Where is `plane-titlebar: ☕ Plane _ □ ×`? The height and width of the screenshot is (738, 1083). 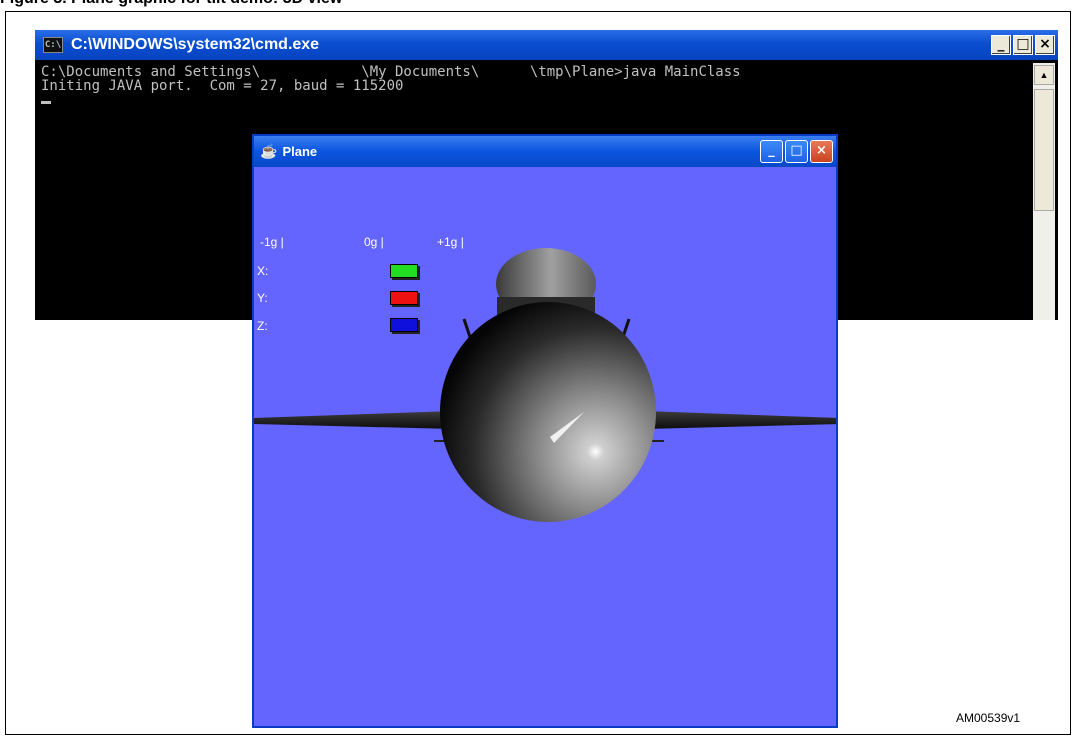 plane-titlebar: ☕ Plane _ □ × is located at coordinates (545, 151).